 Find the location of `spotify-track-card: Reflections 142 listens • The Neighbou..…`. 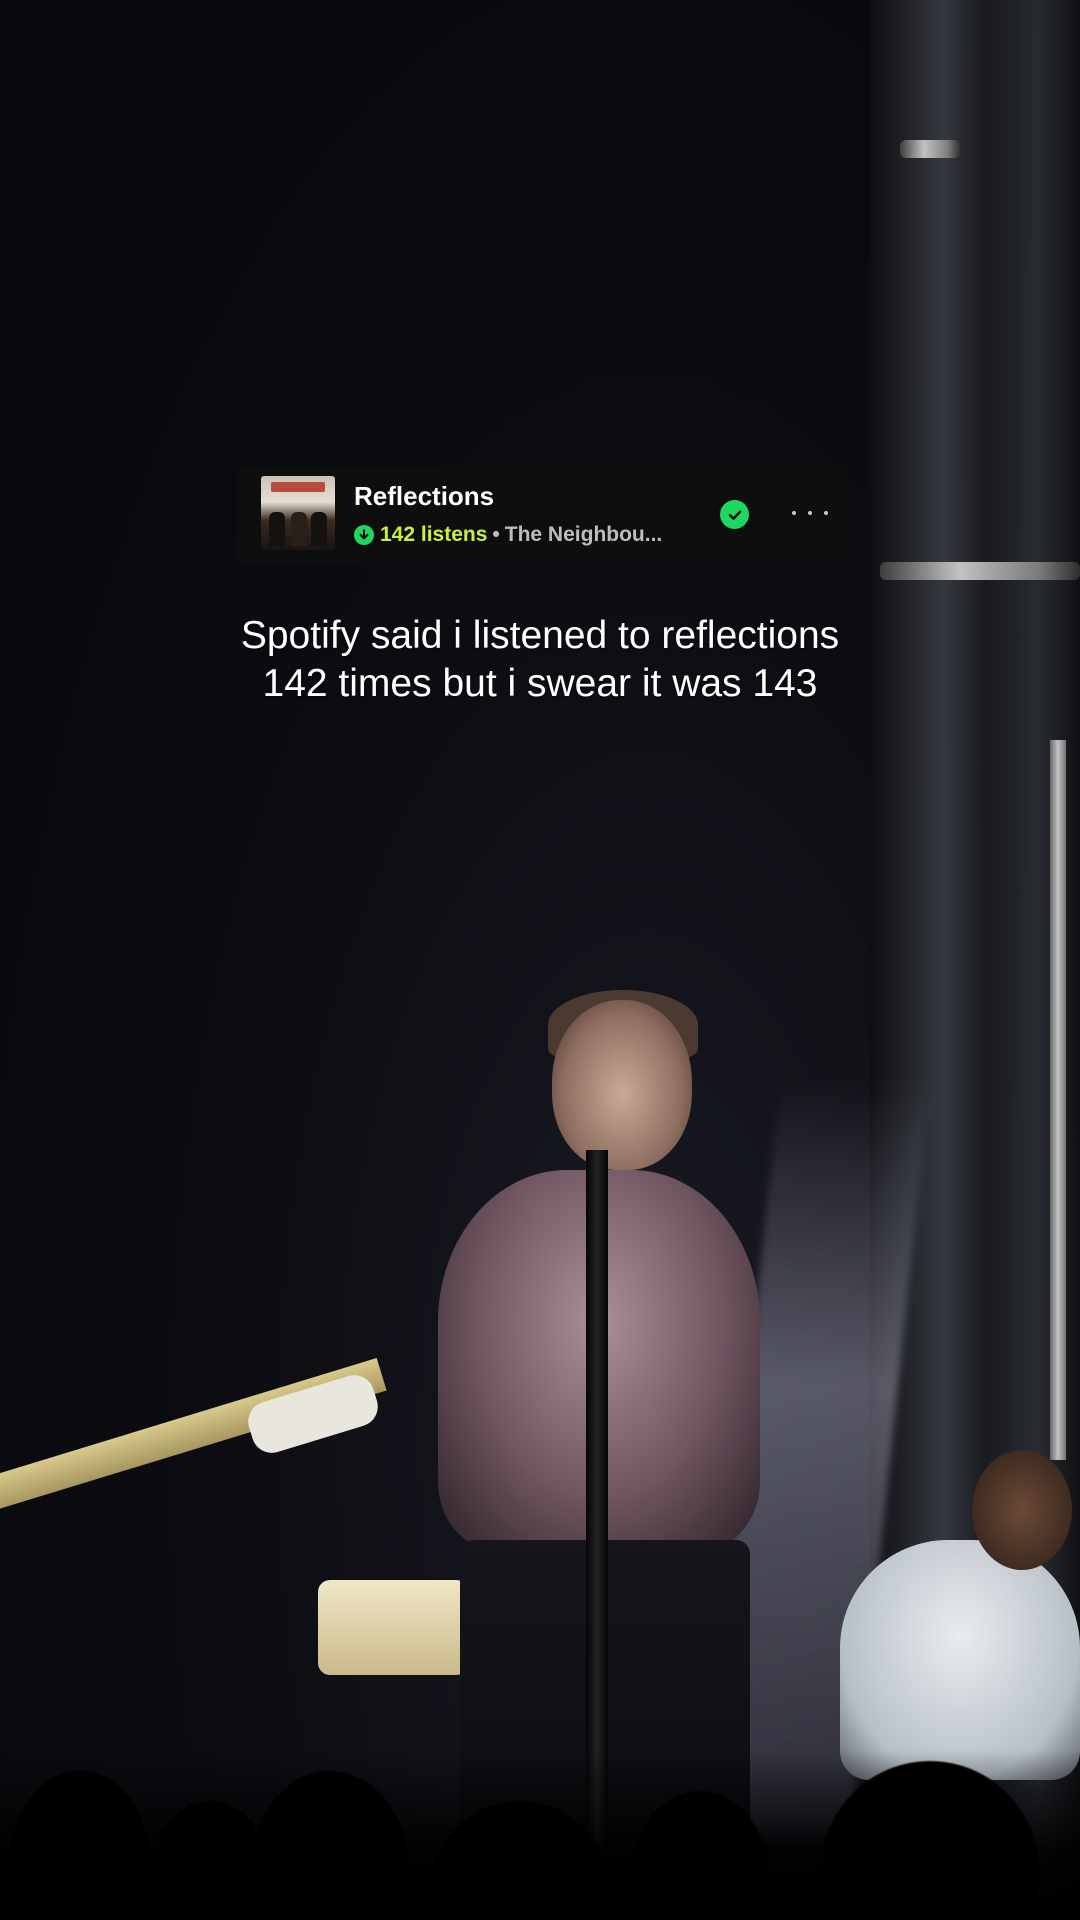

spotify-track-card: Reflections 142 listens • The Neighbou..… is located at coordinates (540, 515).